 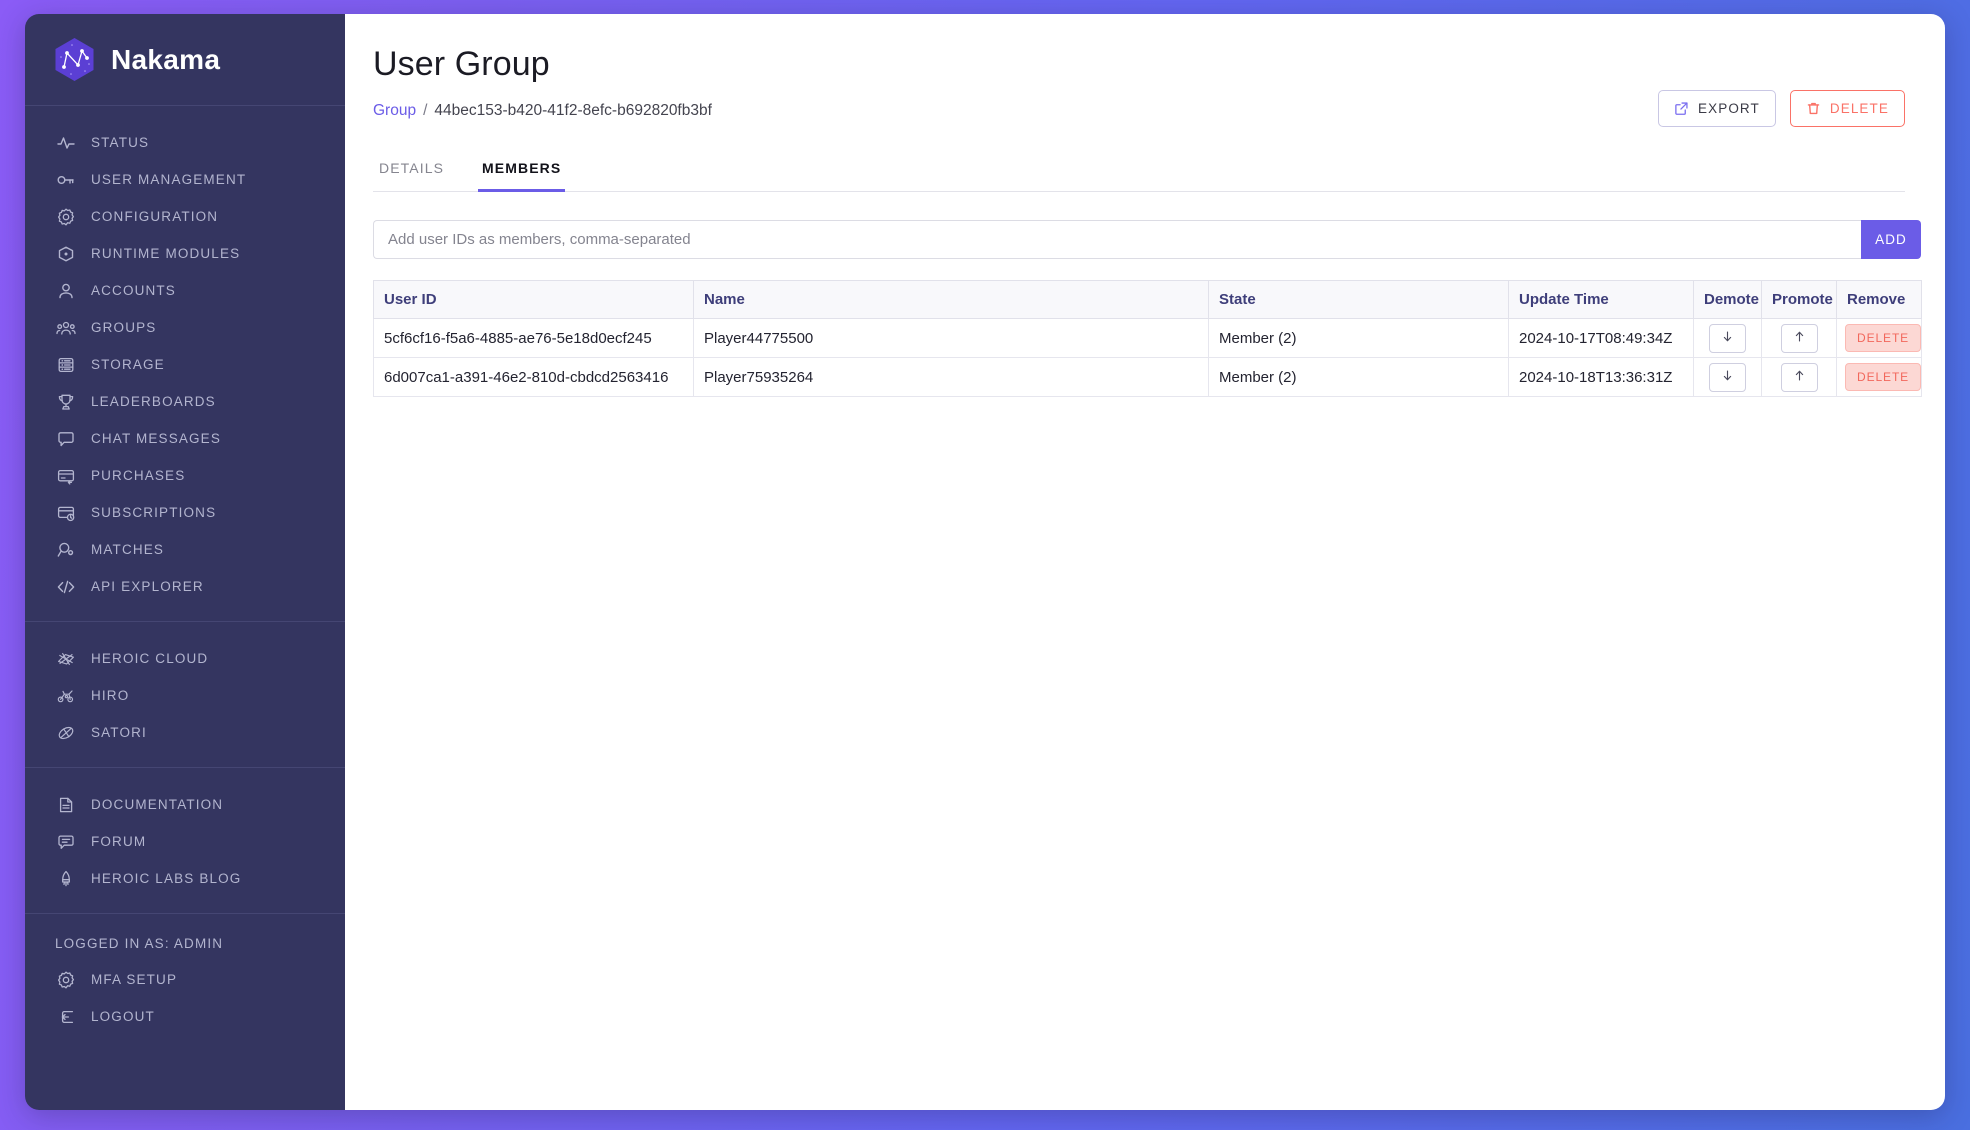 What do you see at coordinates (65, 475) in the screenshot?
I see `card-arrow-icon` at bounding box center [65, 475].